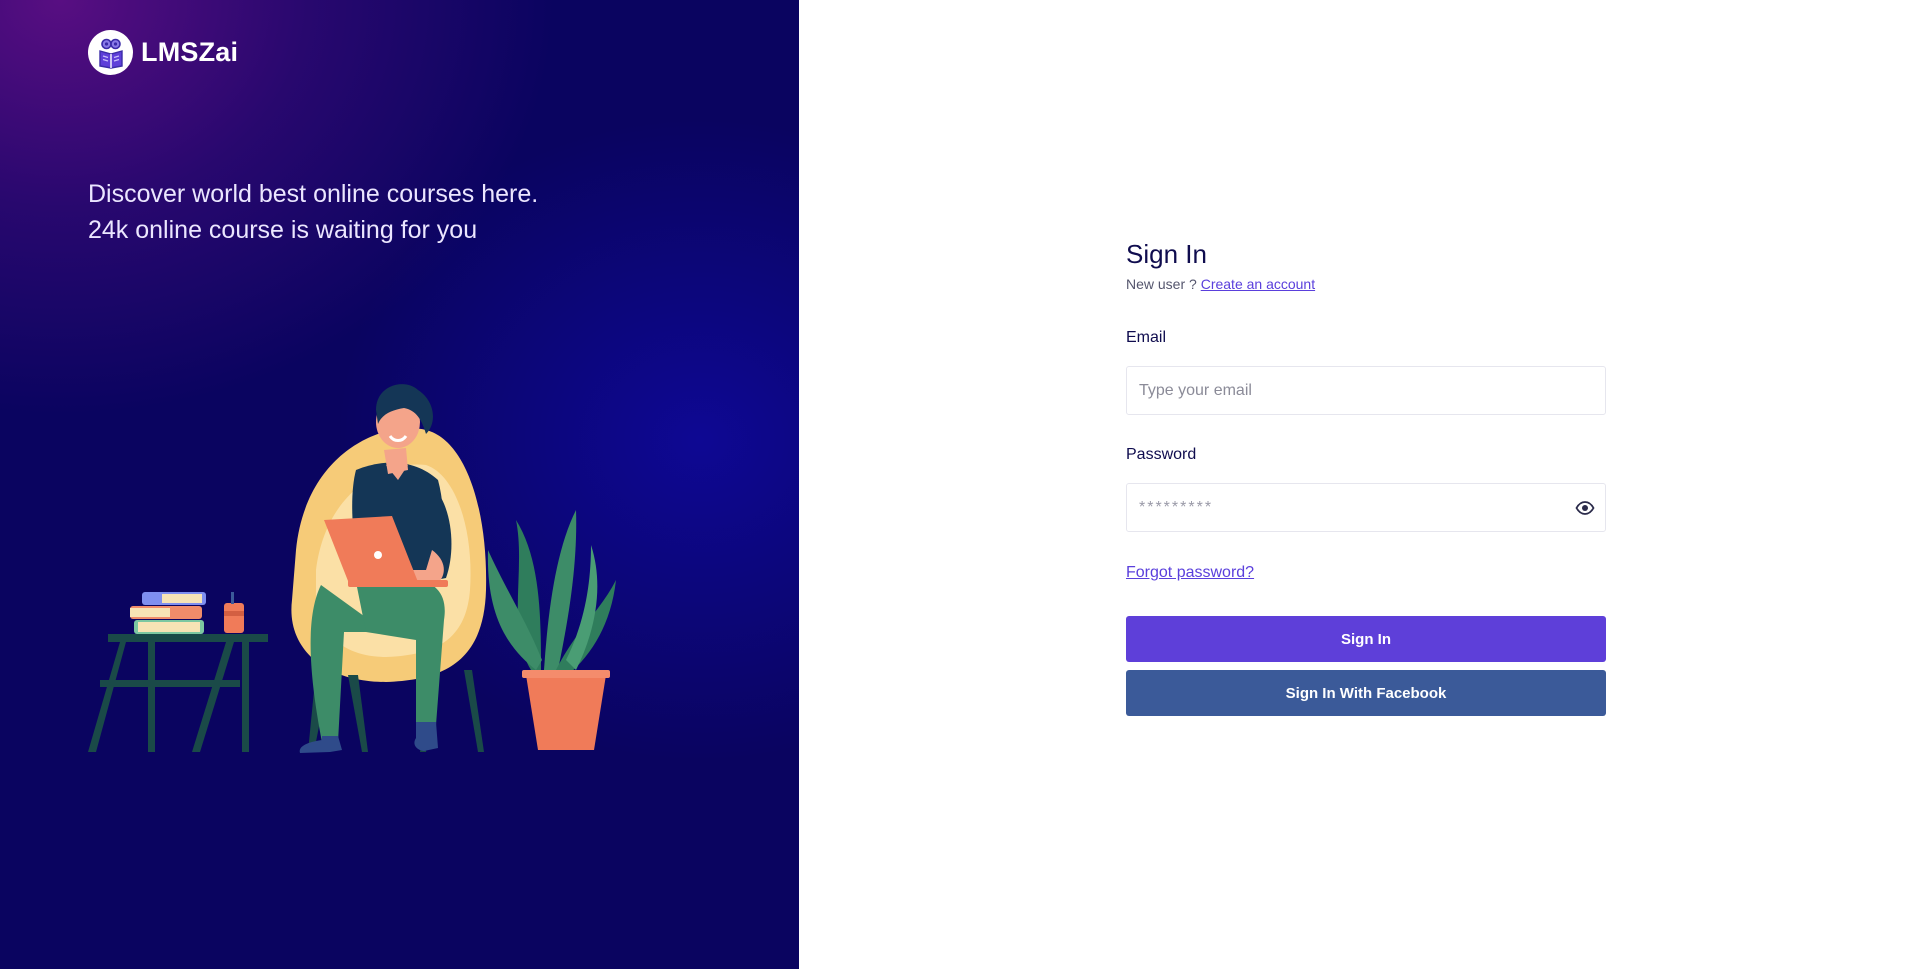 The width and height of the screenshot is (1932, 969). I want to click on brand-name: LMSZai, so click(190, 52).